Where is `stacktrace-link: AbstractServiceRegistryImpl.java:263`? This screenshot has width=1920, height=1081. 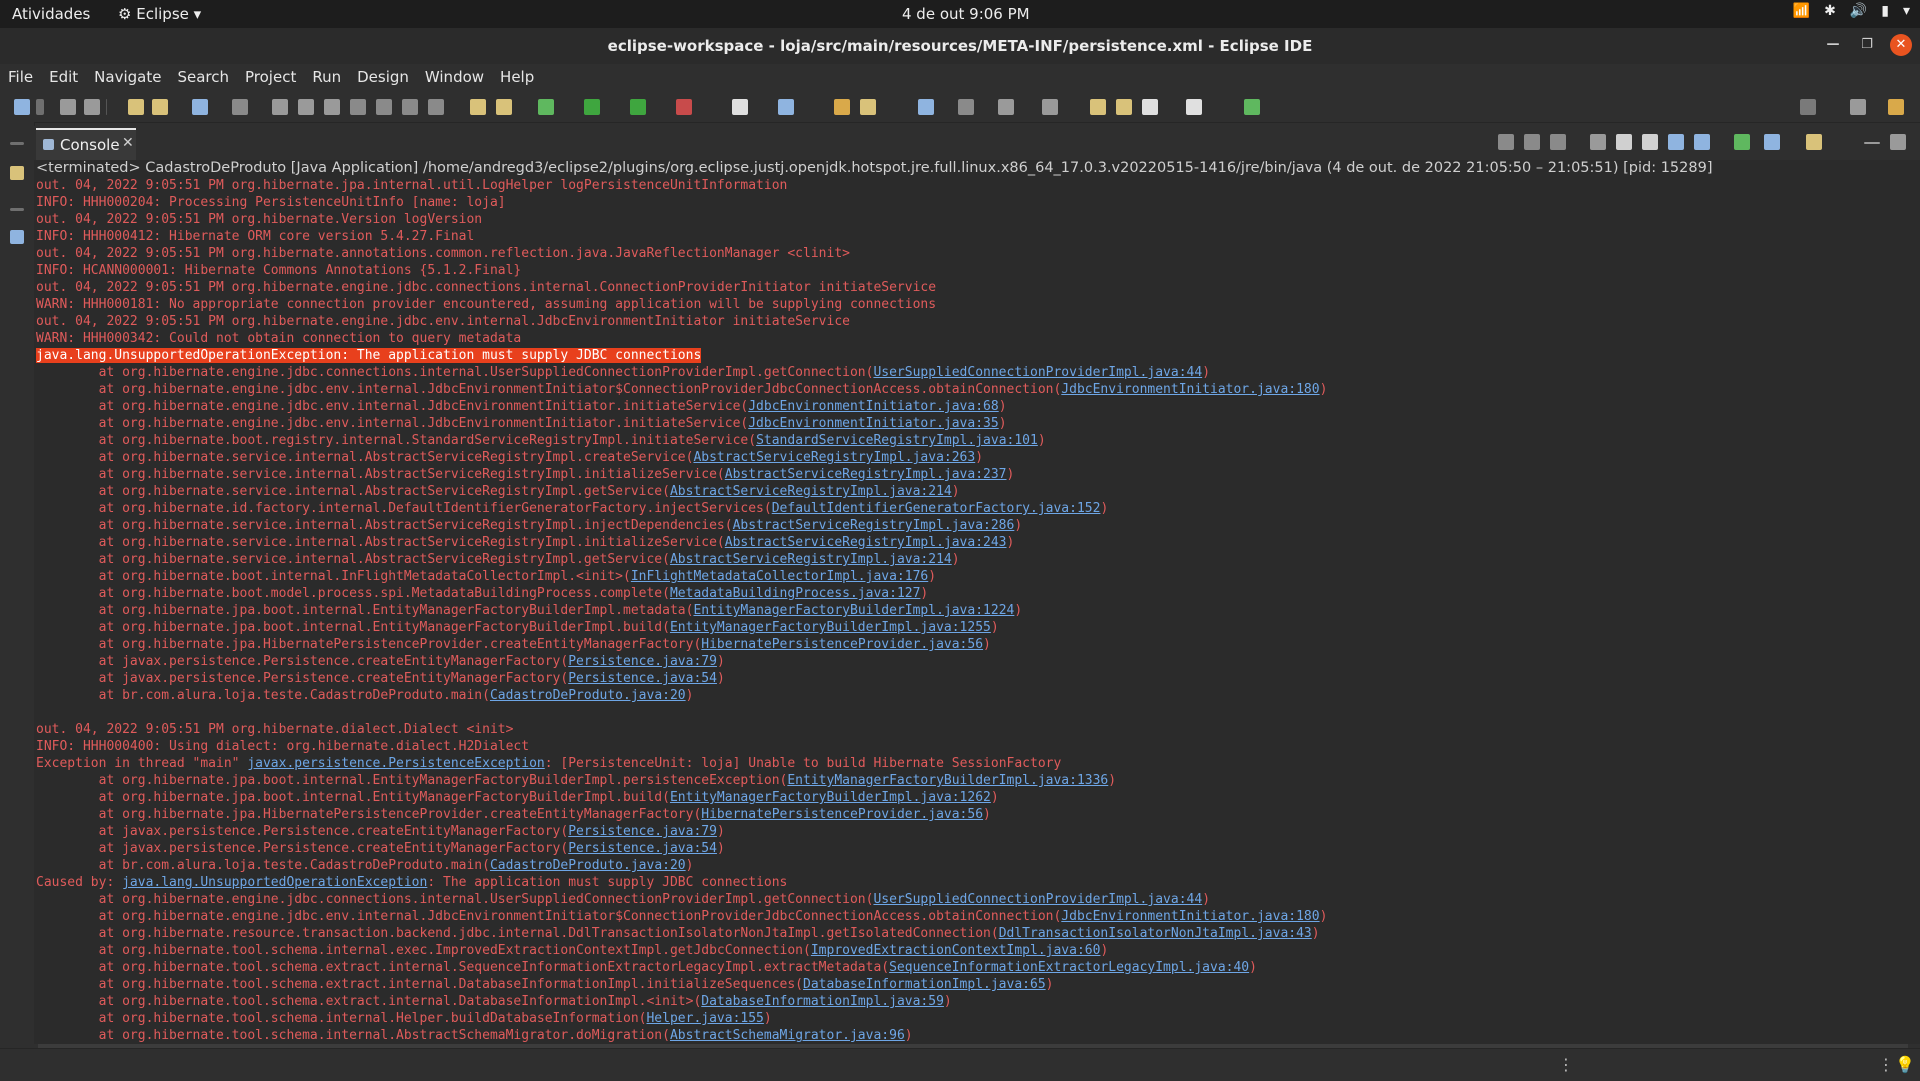
stacktrace-link: AbstractServiceRegistryImpl.java:263 is located at coordinates (834, 457).